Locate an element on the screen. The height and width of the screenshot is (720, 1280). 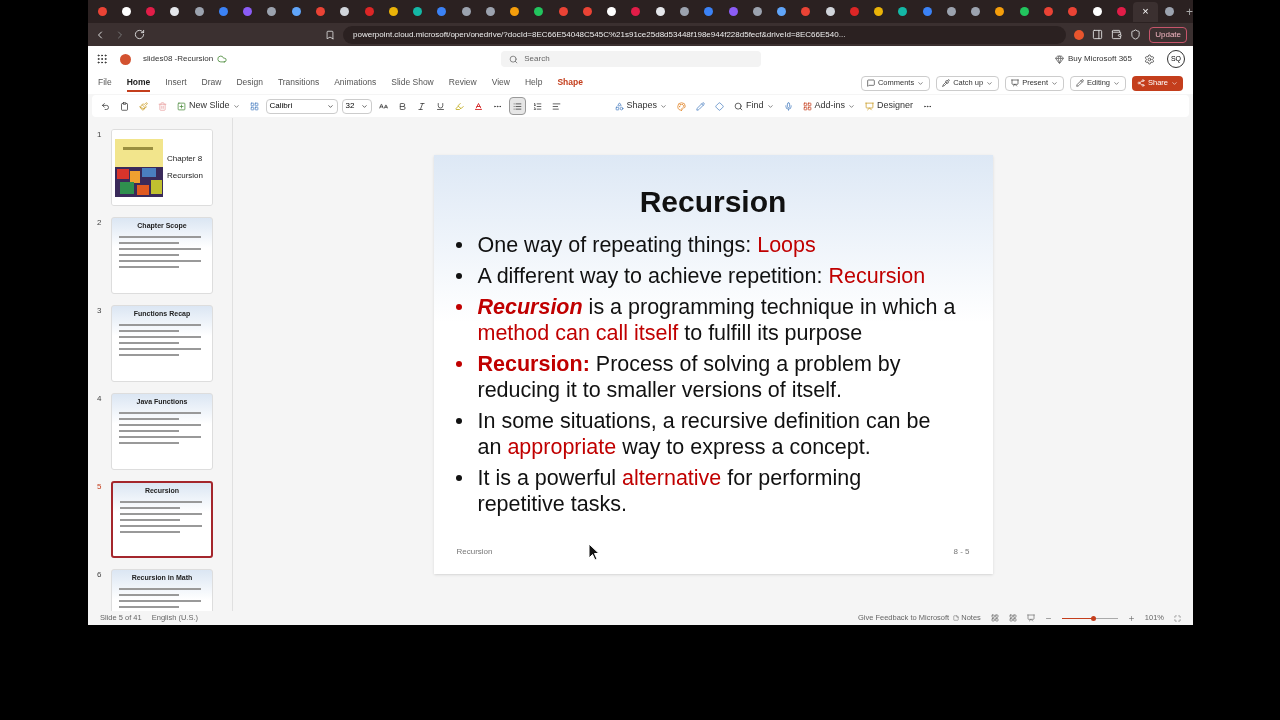
ribbon-tab: View is located at coordinates (500, 83).